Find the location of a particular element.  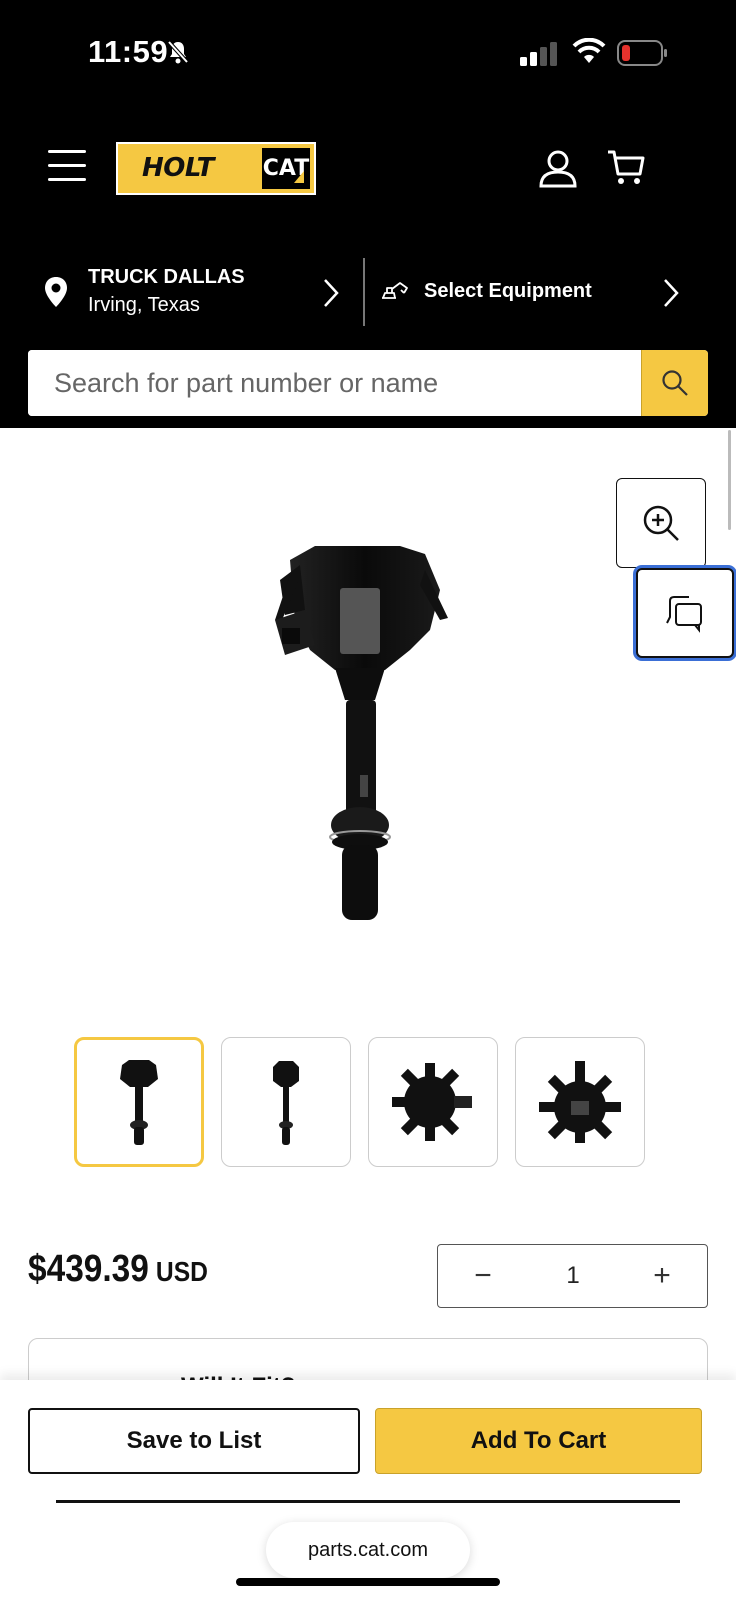

logo-badge: CAT is located at coordinates (286, 168).